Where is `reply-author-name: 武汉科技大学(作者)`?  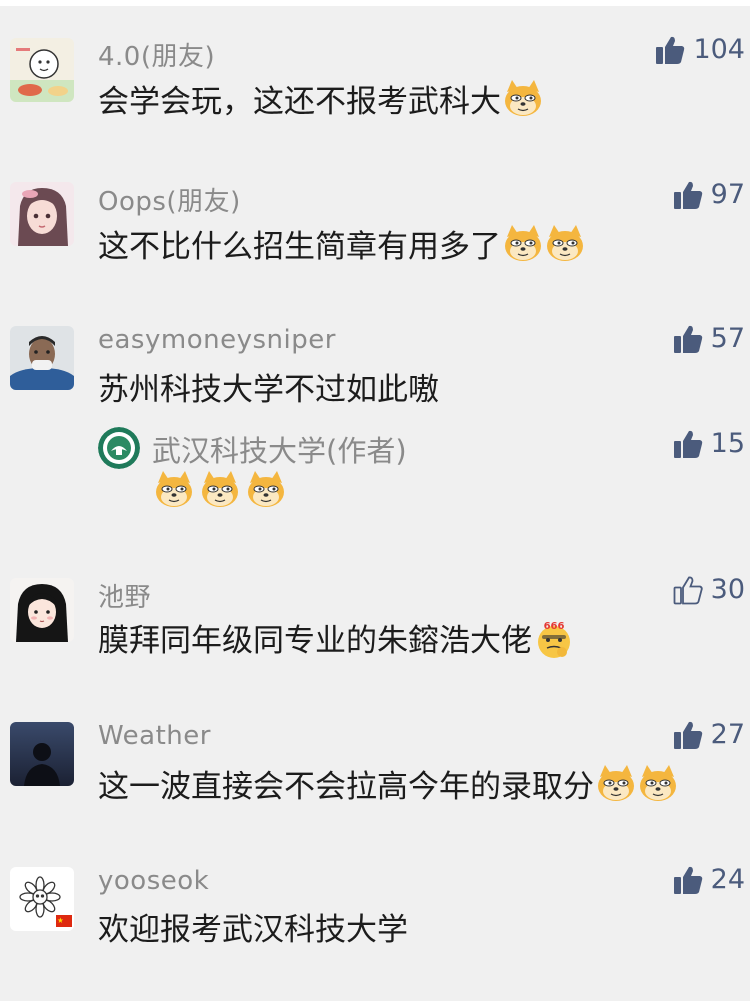
reply-author-name: 武汉科技大学(作者) is located at coordinates (279, 449).